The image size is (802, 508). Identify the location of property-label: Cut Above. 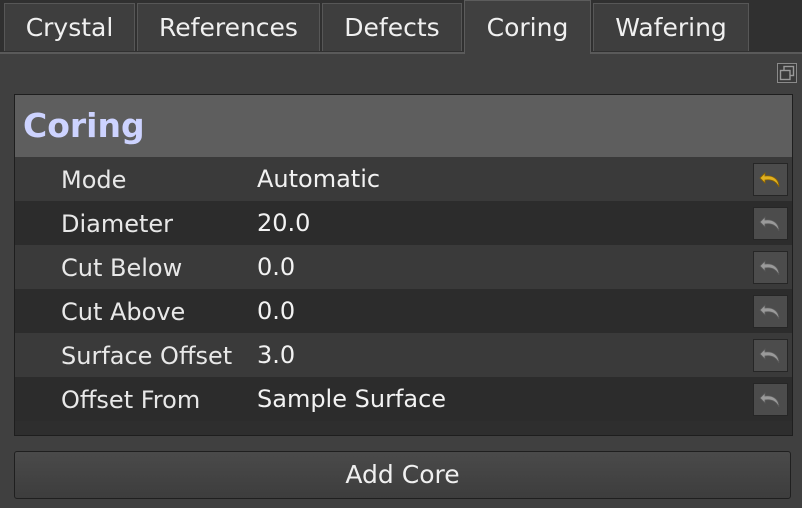
(123, 312).